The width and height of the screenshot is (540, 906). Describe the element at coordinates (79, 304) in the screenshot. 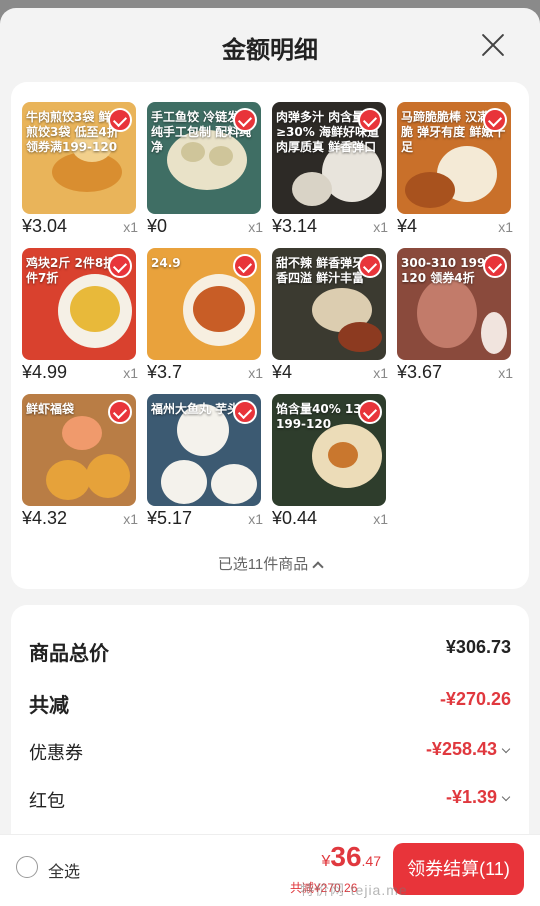

I see `product-thumbnail: 鸡块2斤 2件8折 3件7折` at that location.